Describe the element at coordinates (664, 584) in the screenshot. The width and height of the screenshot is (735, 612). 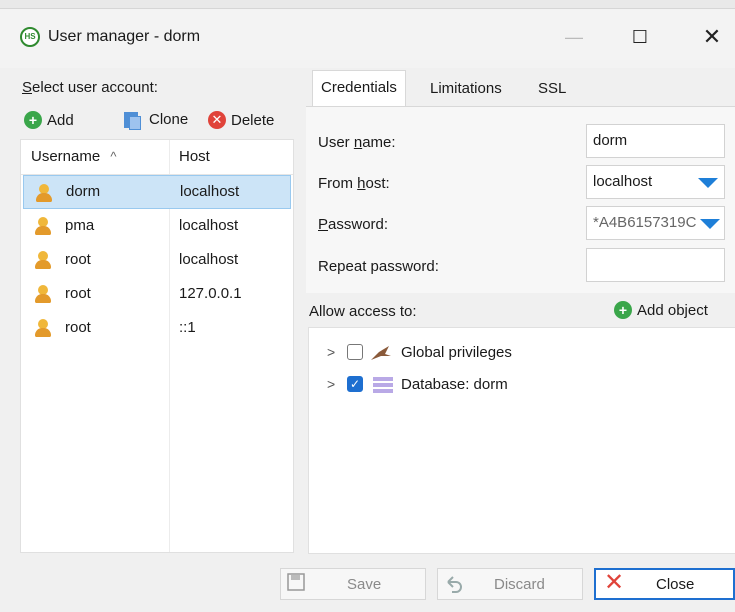
I see `close-button: ✕ Close` at that location.